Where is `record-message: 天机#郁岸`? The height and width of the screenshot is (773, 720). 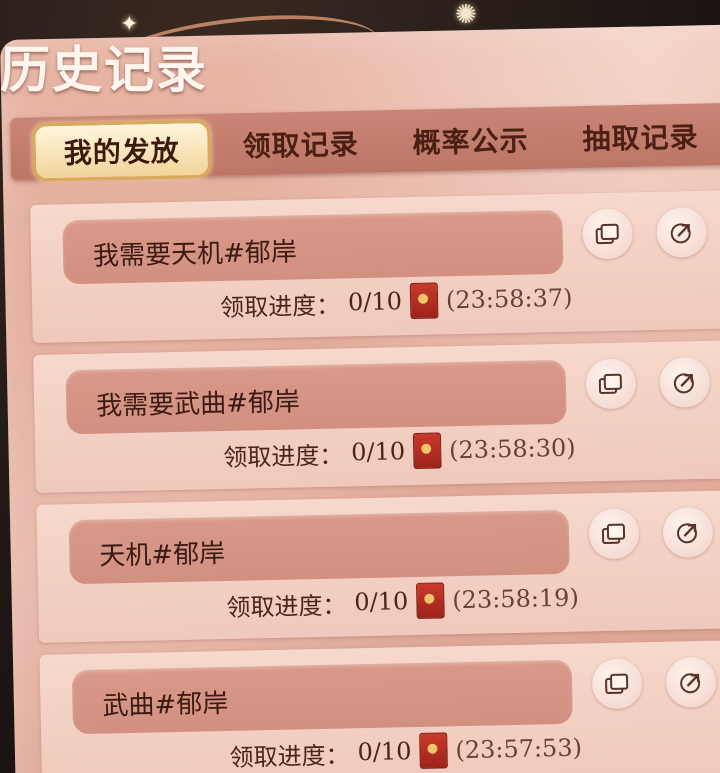 record-message: 天机#郁岸 is located at coordinates (162, 555).